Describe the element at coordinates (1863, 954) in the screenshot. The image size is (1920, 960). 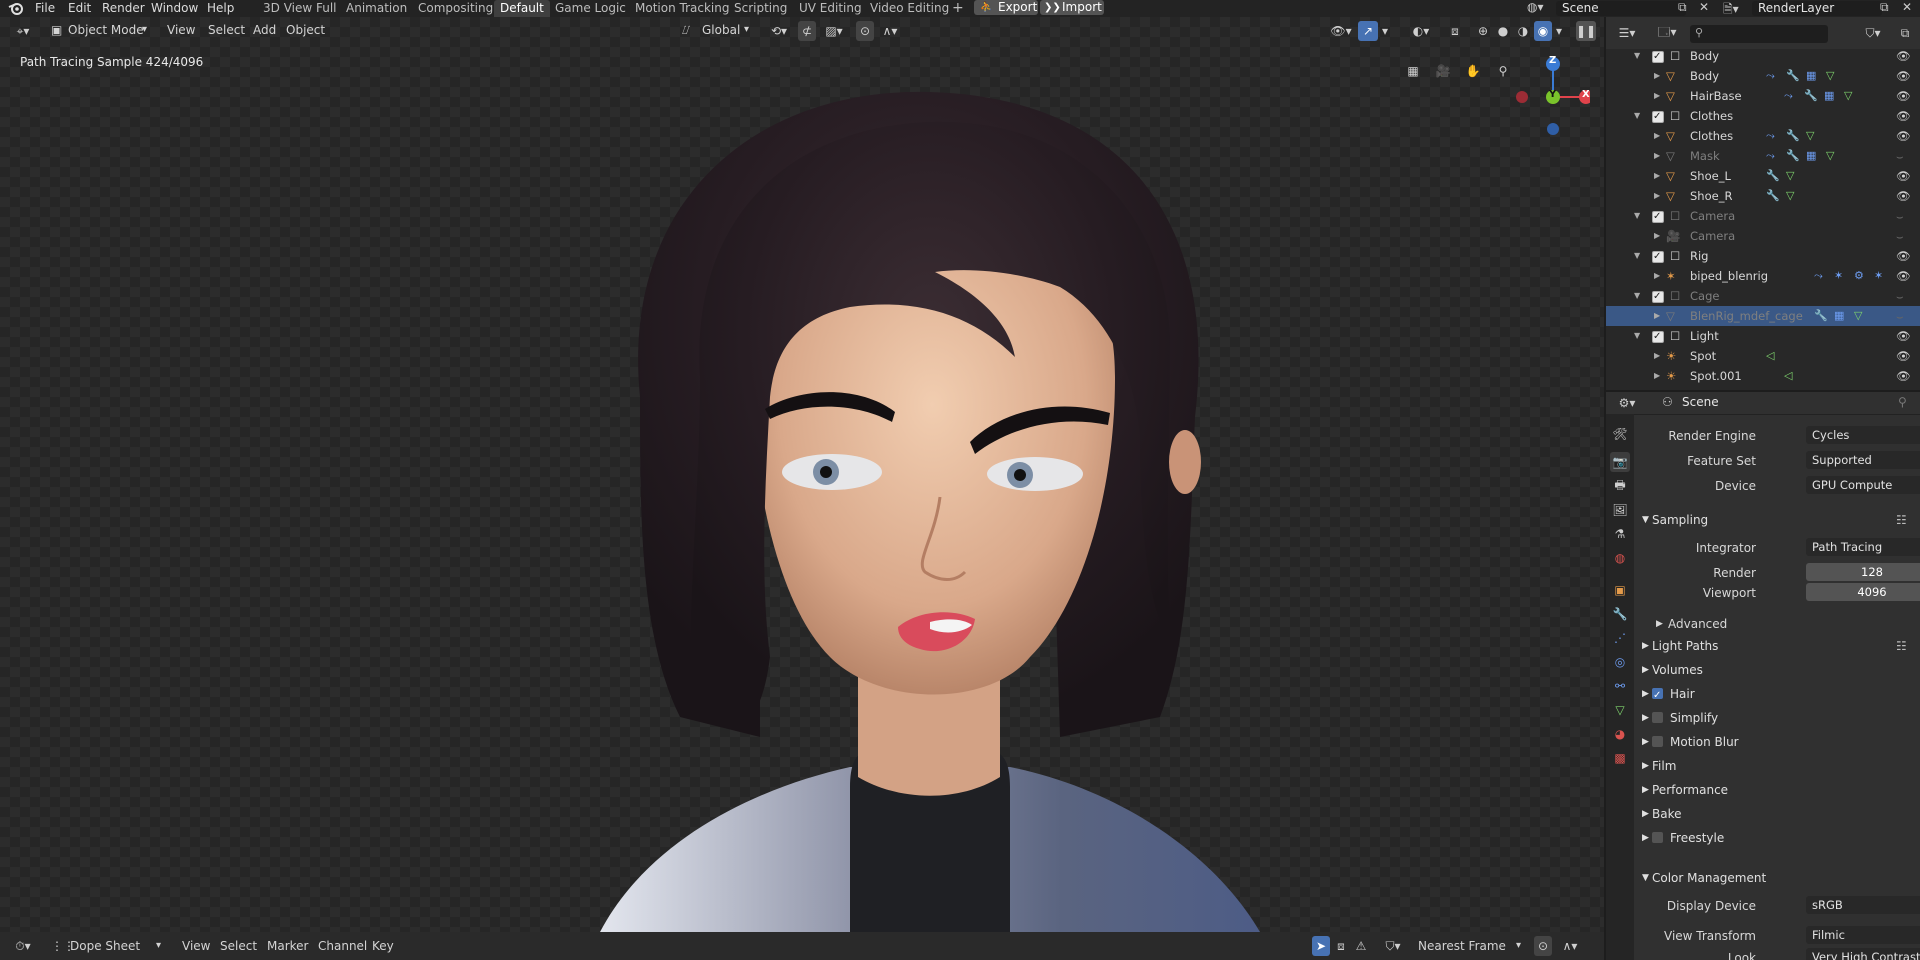
I see `look-select: Very High Contrast▾` at that location.